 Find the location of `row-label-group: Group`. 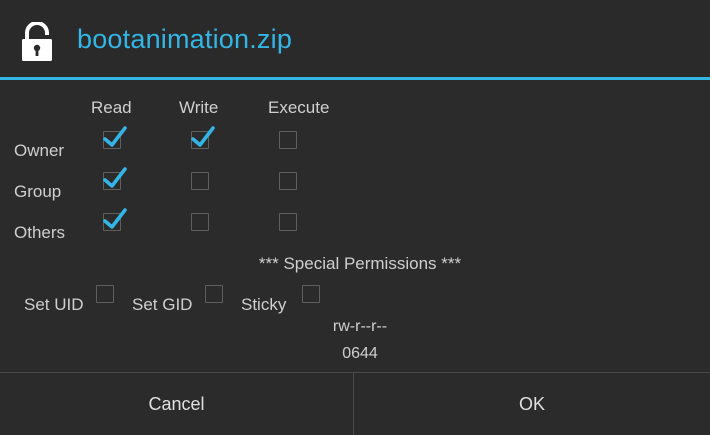

row-label-group: Group is located at coordinates (38, 191).